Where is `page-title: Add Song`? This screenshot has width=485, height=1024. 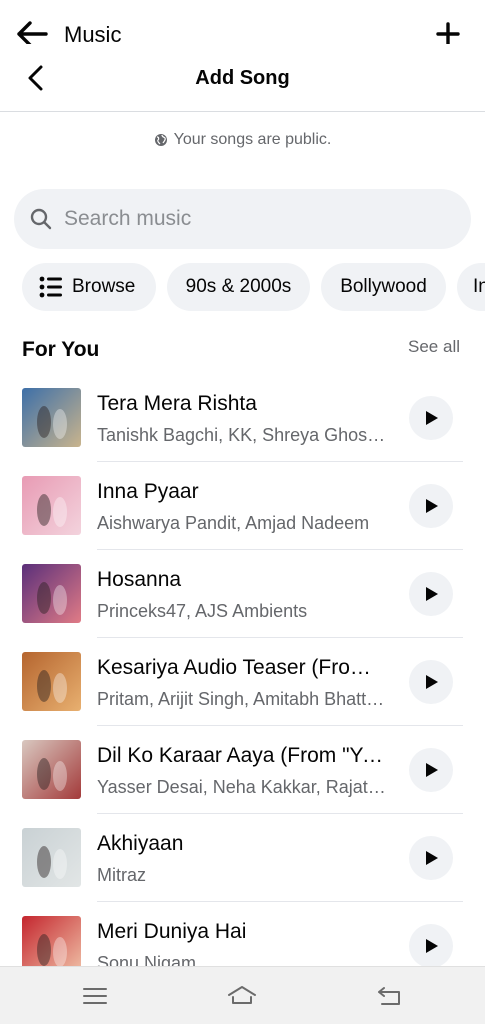 page-title: Add Song is located at coordinates (242, 78).